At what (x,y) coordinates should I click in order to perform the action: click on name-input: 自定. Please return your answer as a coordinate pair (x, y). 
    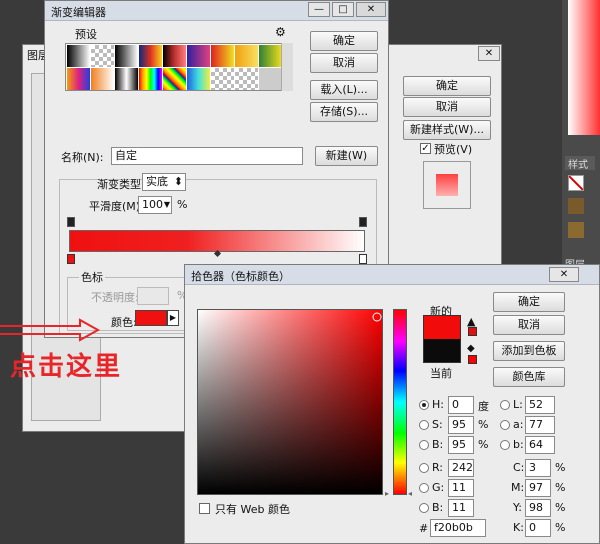
    Looking at the image, I should click on (207, 156).